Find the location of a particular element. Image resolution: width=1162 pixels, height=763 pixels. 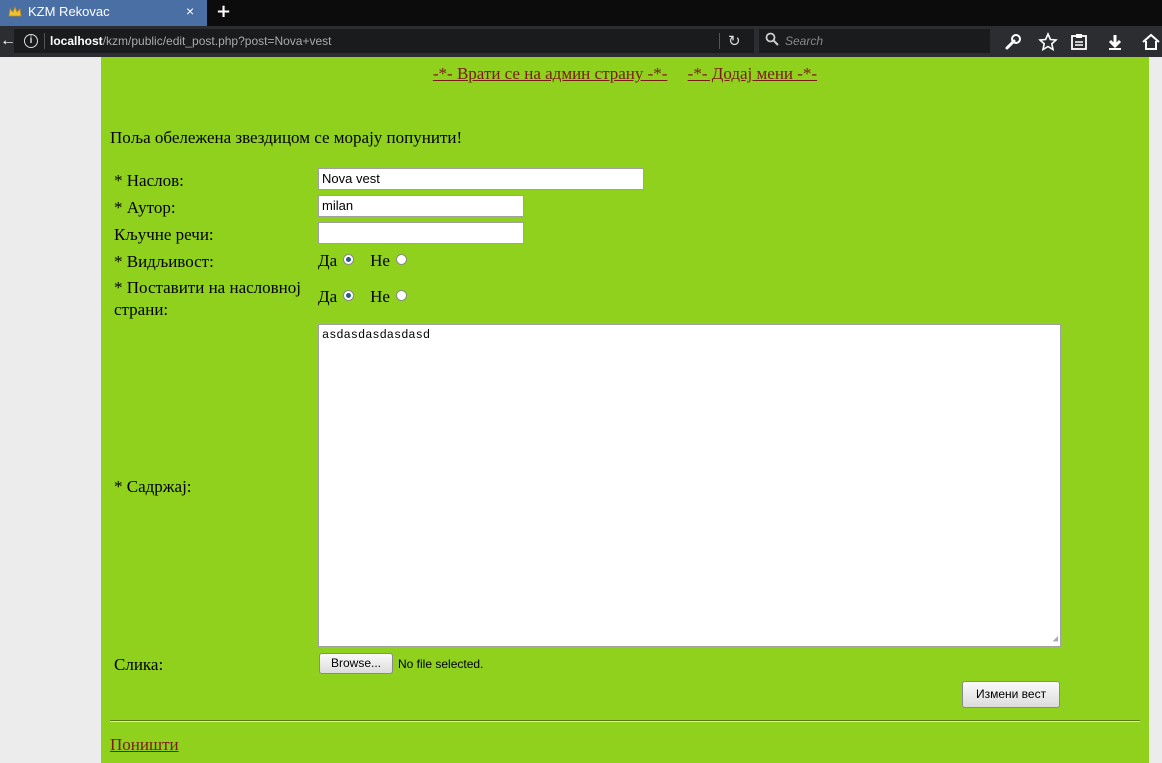

info-icon: i is located at coordinates (31, 41).